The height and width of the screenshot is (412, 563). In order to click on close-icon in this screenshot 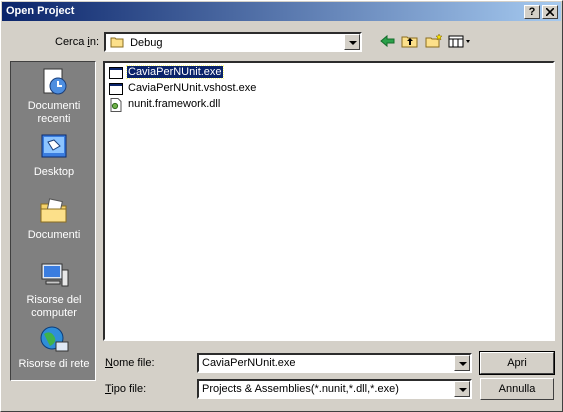, I will do `click(550, 12)`.